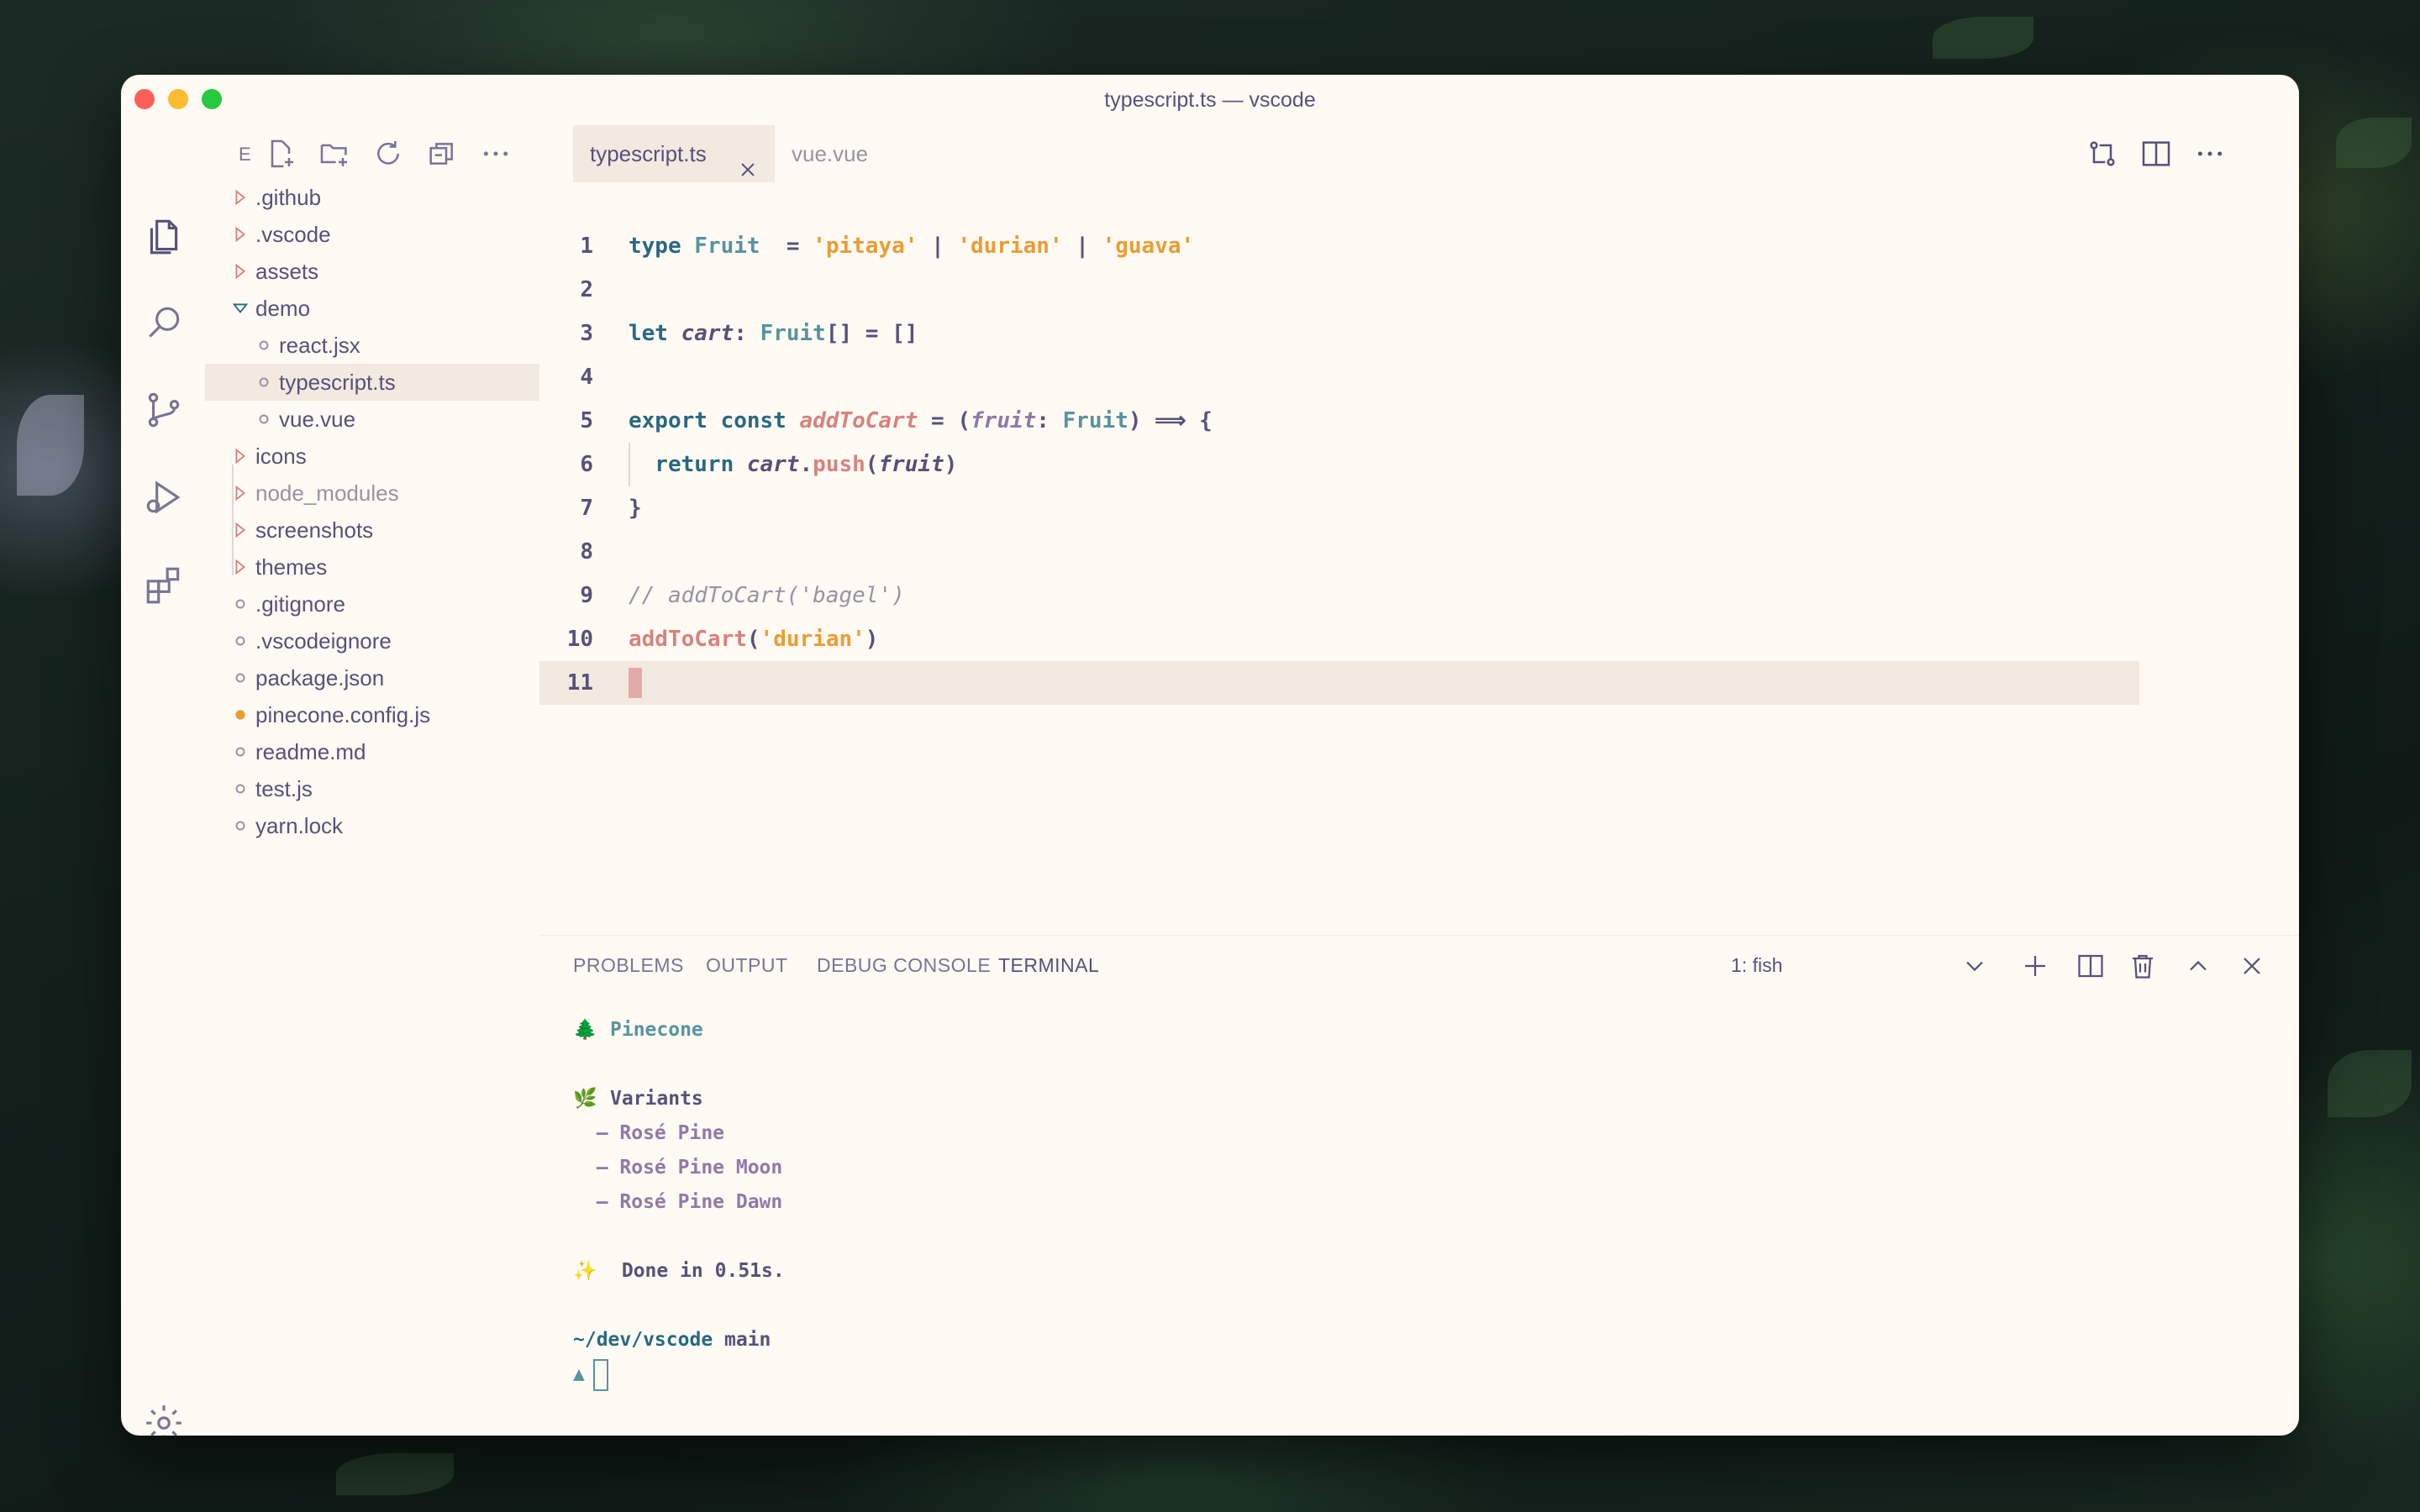  Describe the element at coordinates (579, 639) in the screenshot. I see `line-number: 10` at that location.